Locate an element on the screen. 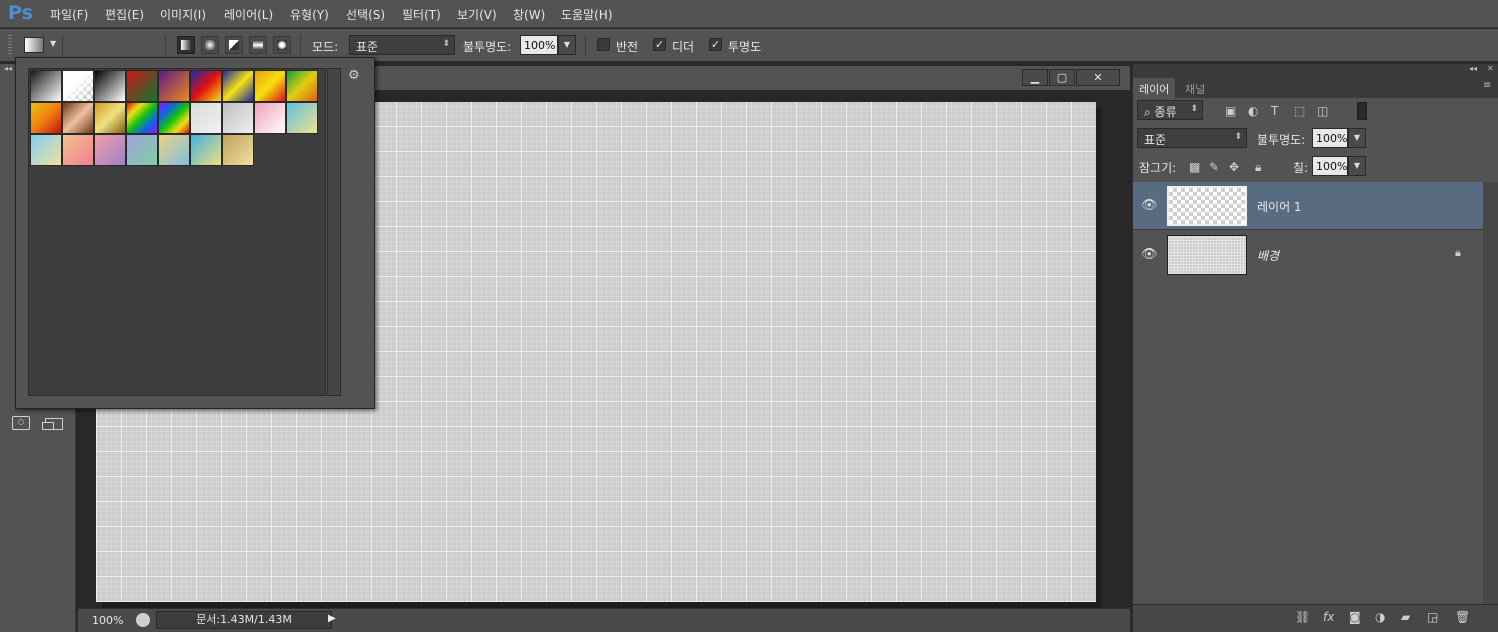  layer-row-background: 👁︎ 배경 🔒︎ is located at coordinates (1308, 255).